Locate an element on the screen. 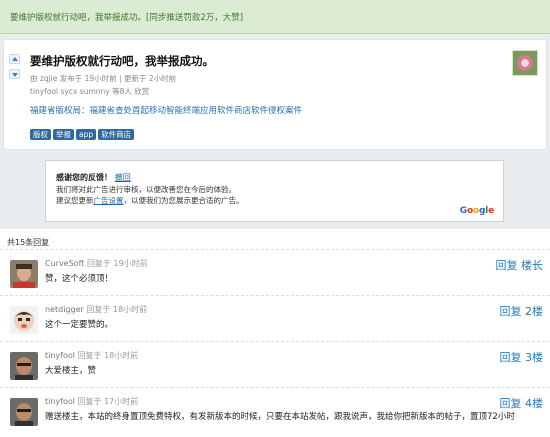  ad-feedback-title: 感谢您的反馈！ 撤回 is located at coordinates (93, 177).